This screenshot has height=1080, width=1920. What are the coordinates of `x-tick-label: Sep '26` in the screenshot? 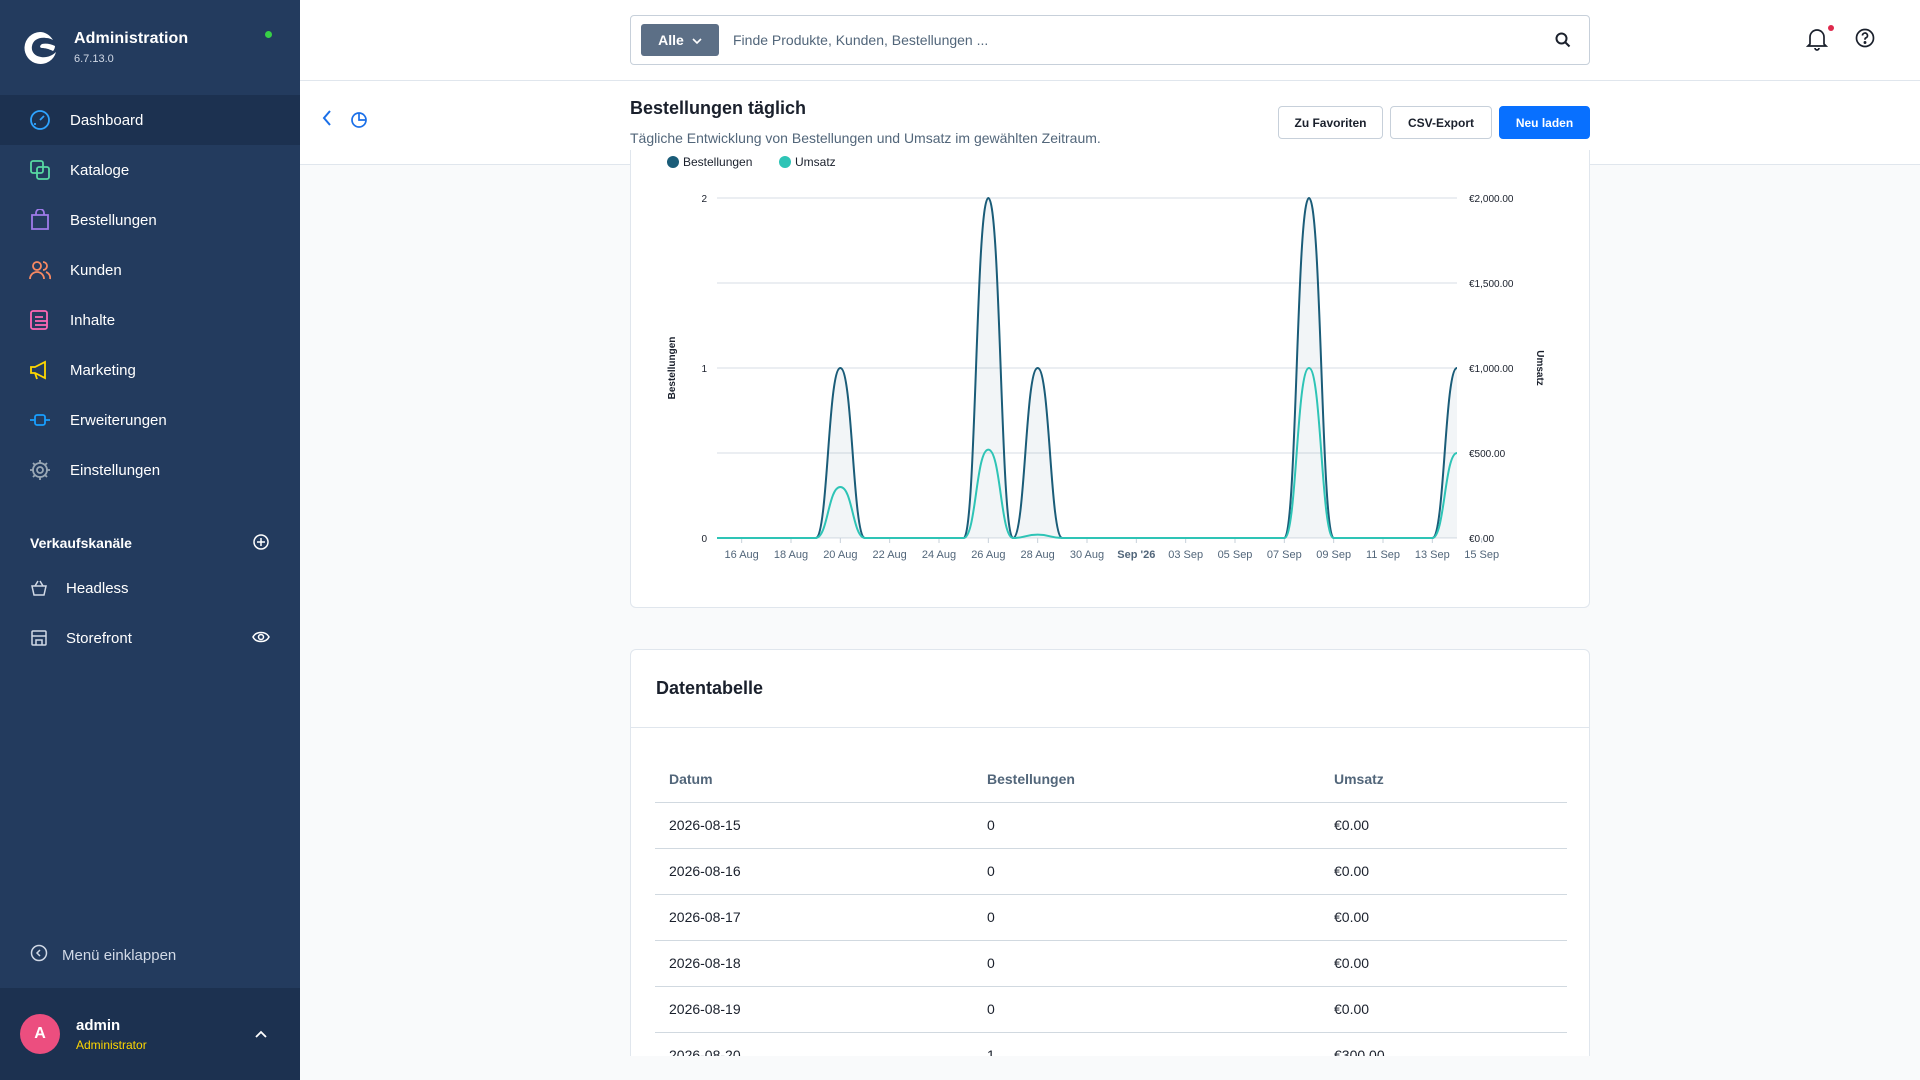 It's located at (1136, 555).